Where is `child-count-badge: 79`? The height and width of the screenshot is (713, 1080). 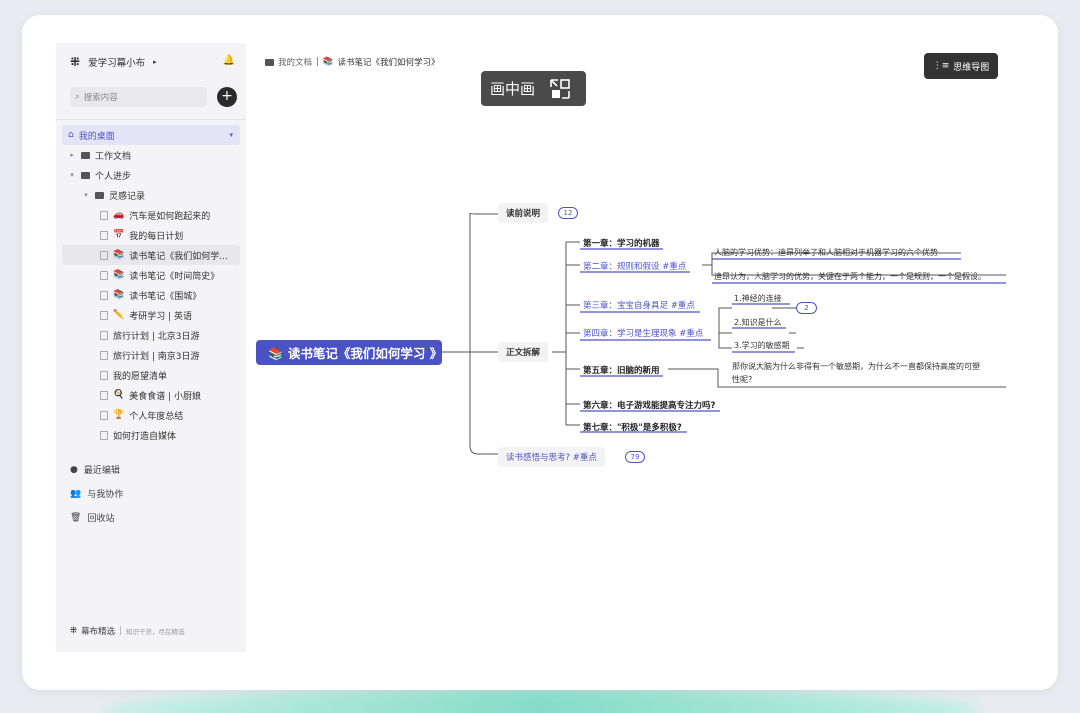
child-count-badge: 79 is located at coordinates (635, 457).